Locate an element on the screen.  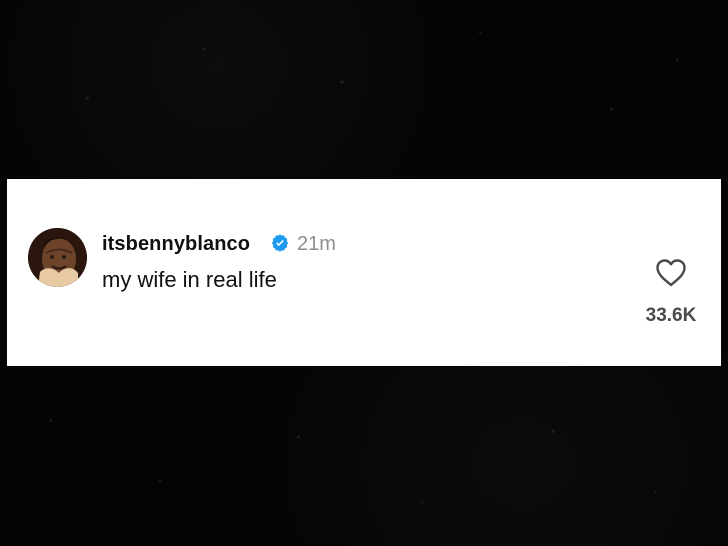
post-text: my wife in real life is located at coordinates (189, 279).